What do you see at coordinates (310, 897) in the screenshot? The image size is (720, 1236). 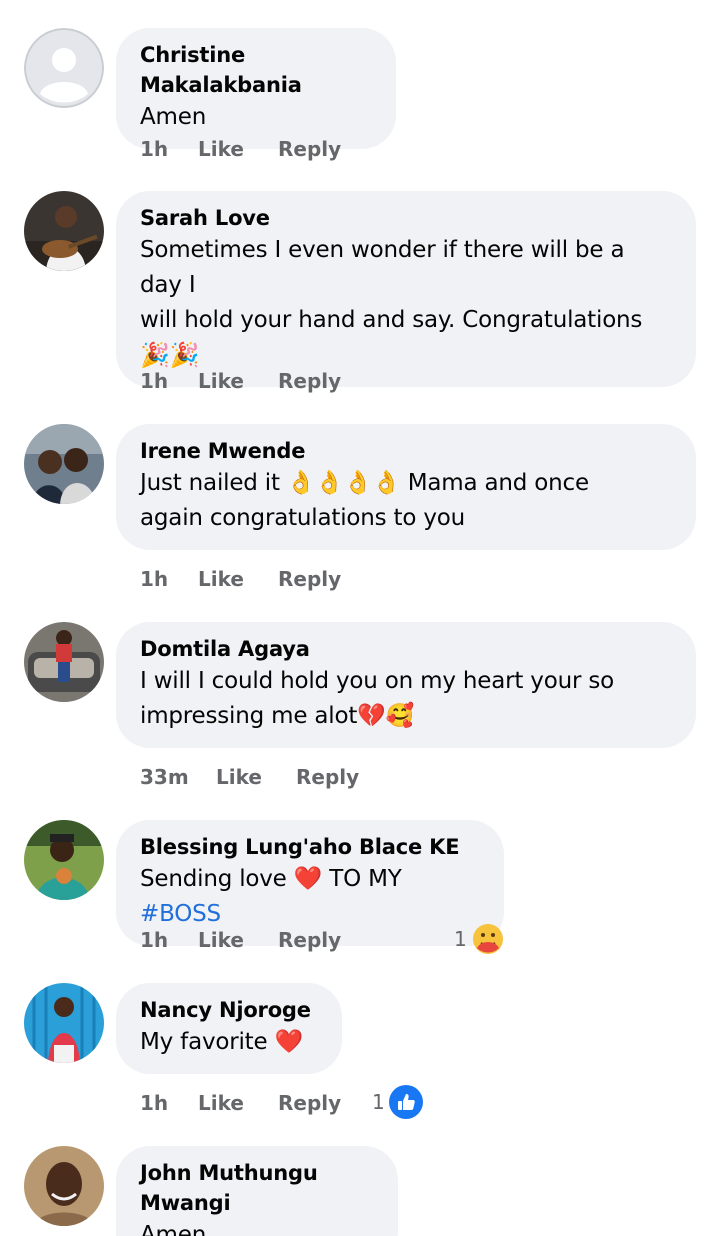 I see `comment-text: Sending love ❤️ TO MY #BOSS` at bounding box center [310, 897].